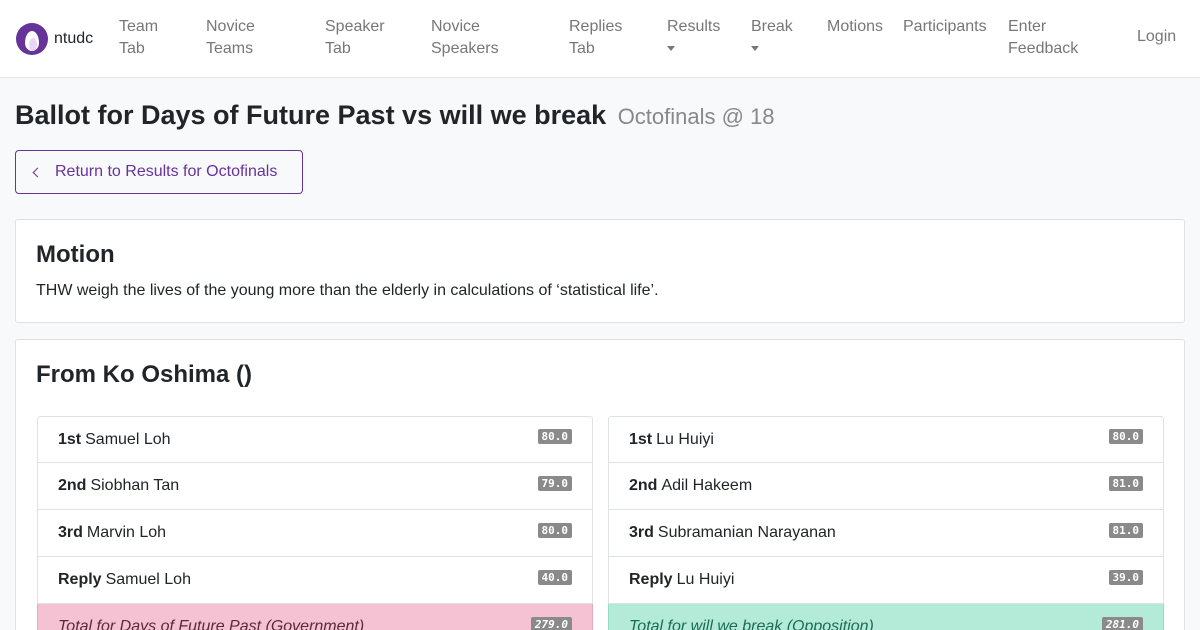 Image resolution: width=1200 pixels, height=630 pixels. What do you see at coordinates (465, 38) in the screenshot?
I see `nav-novice-speakers: Novice Speakers` at bounding box center [465, 38].